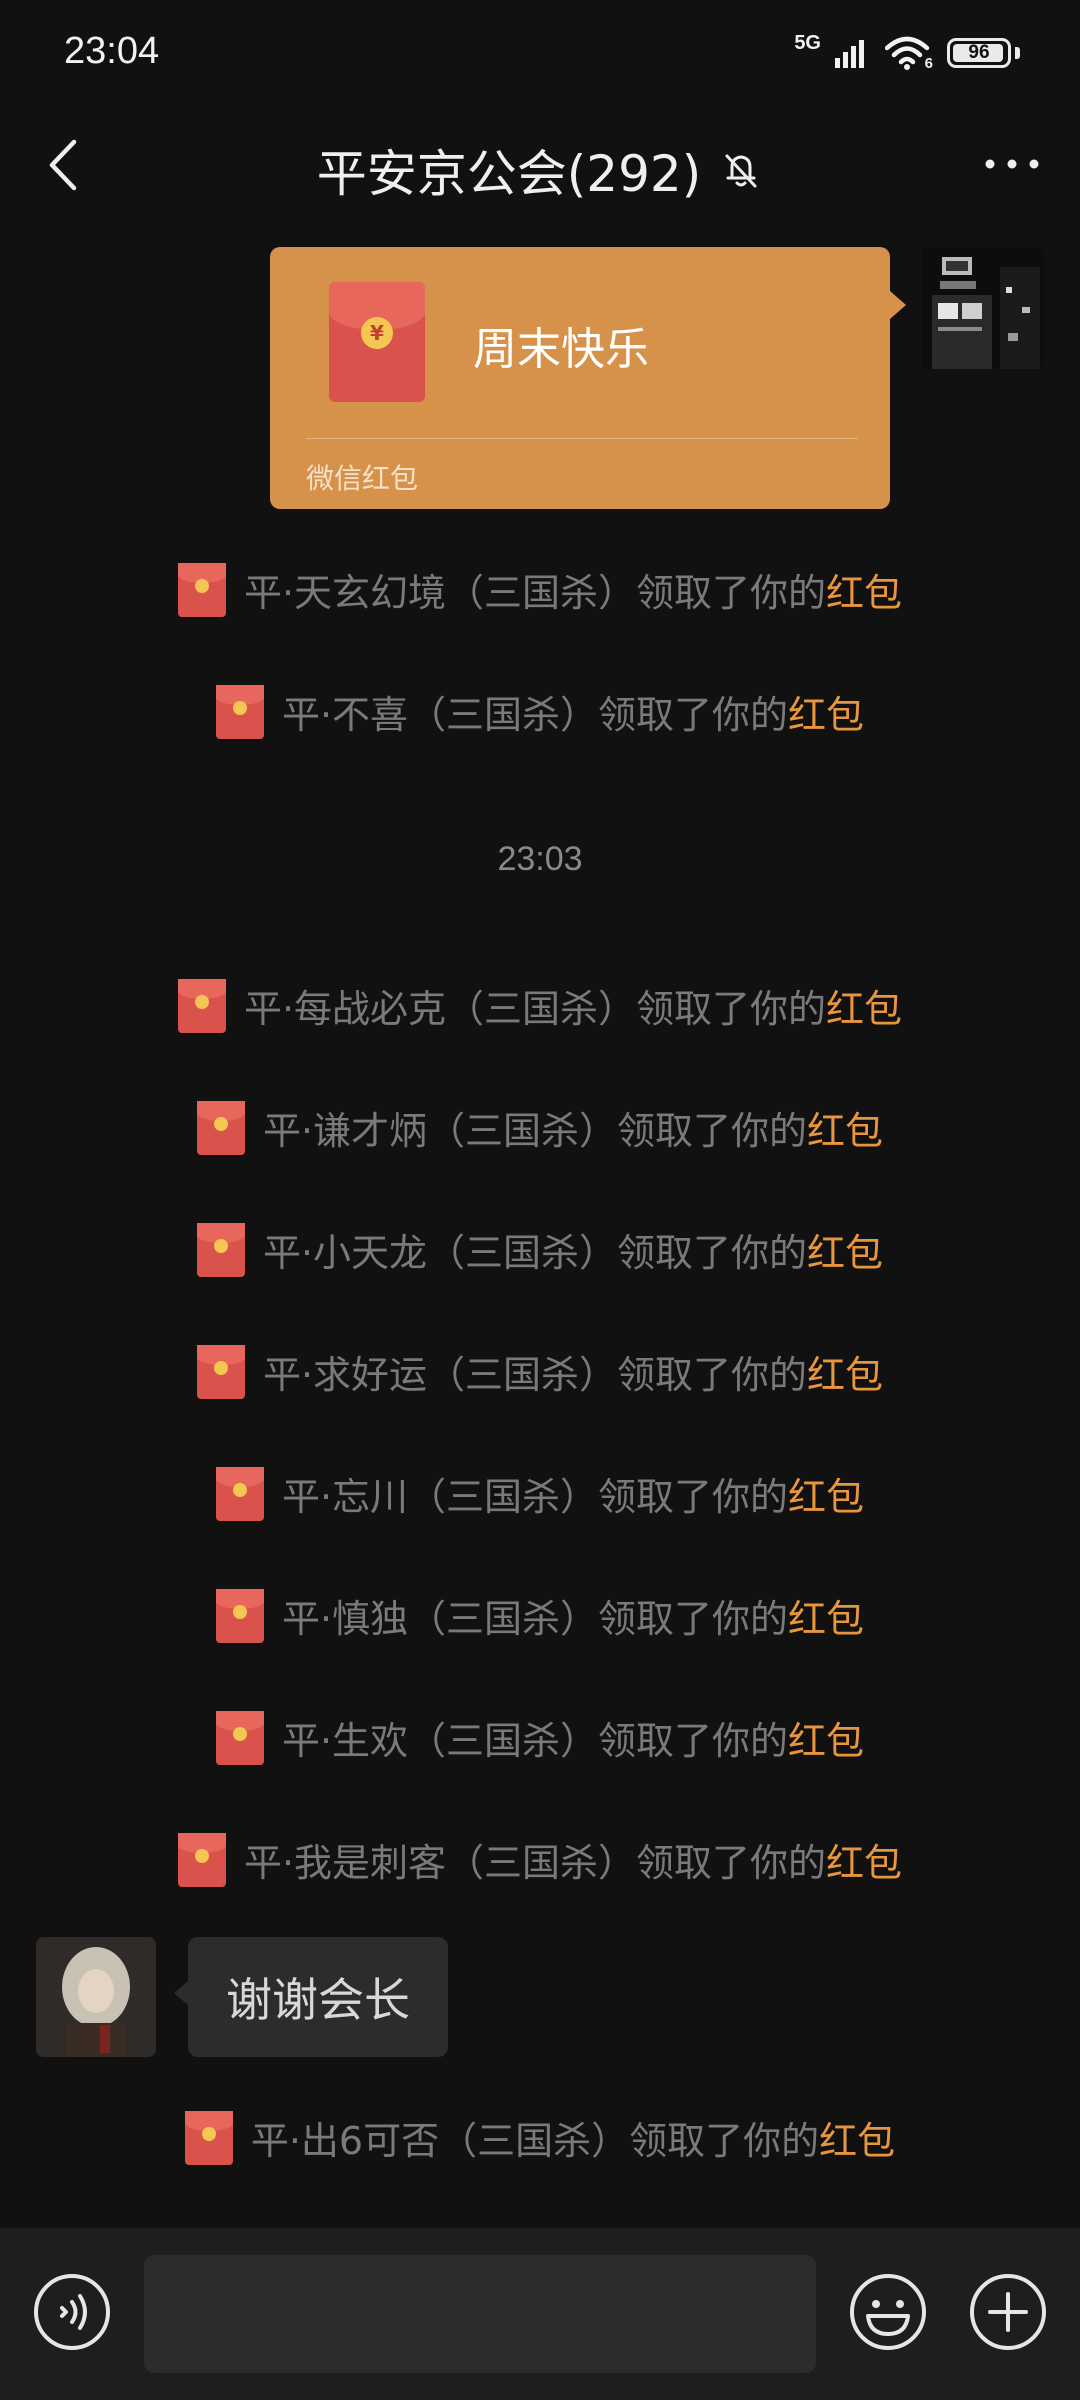  Describe the element at coordinates (1008, 2312) in the screenshot. I see `plus-icon` at that location.